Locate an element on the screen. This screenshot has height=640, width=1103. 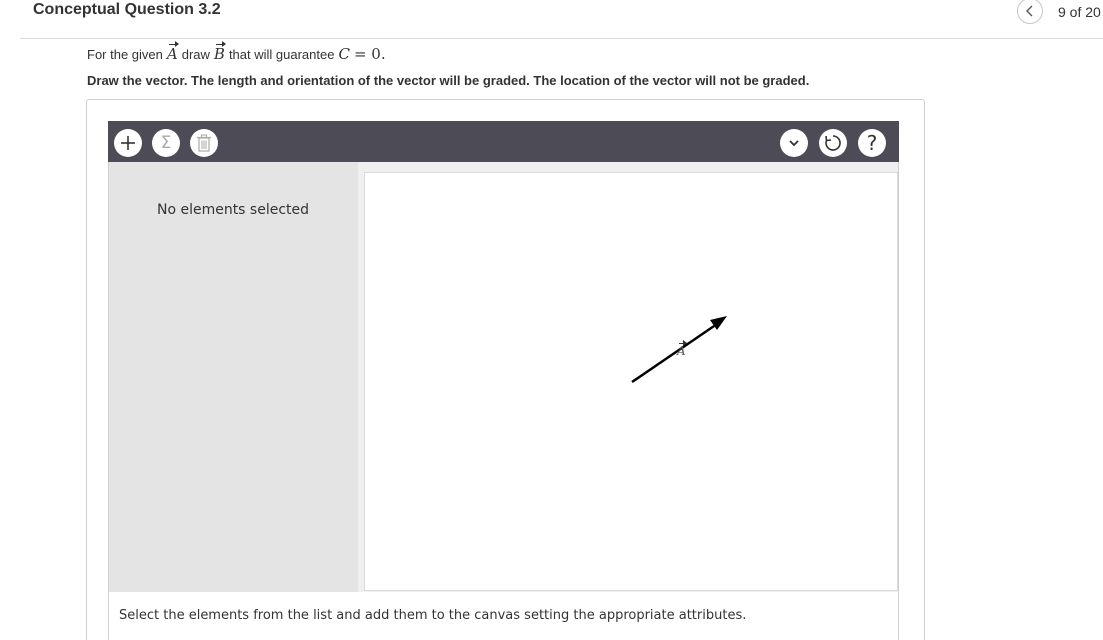
help-button: ? is located at coordinates (872, 143).